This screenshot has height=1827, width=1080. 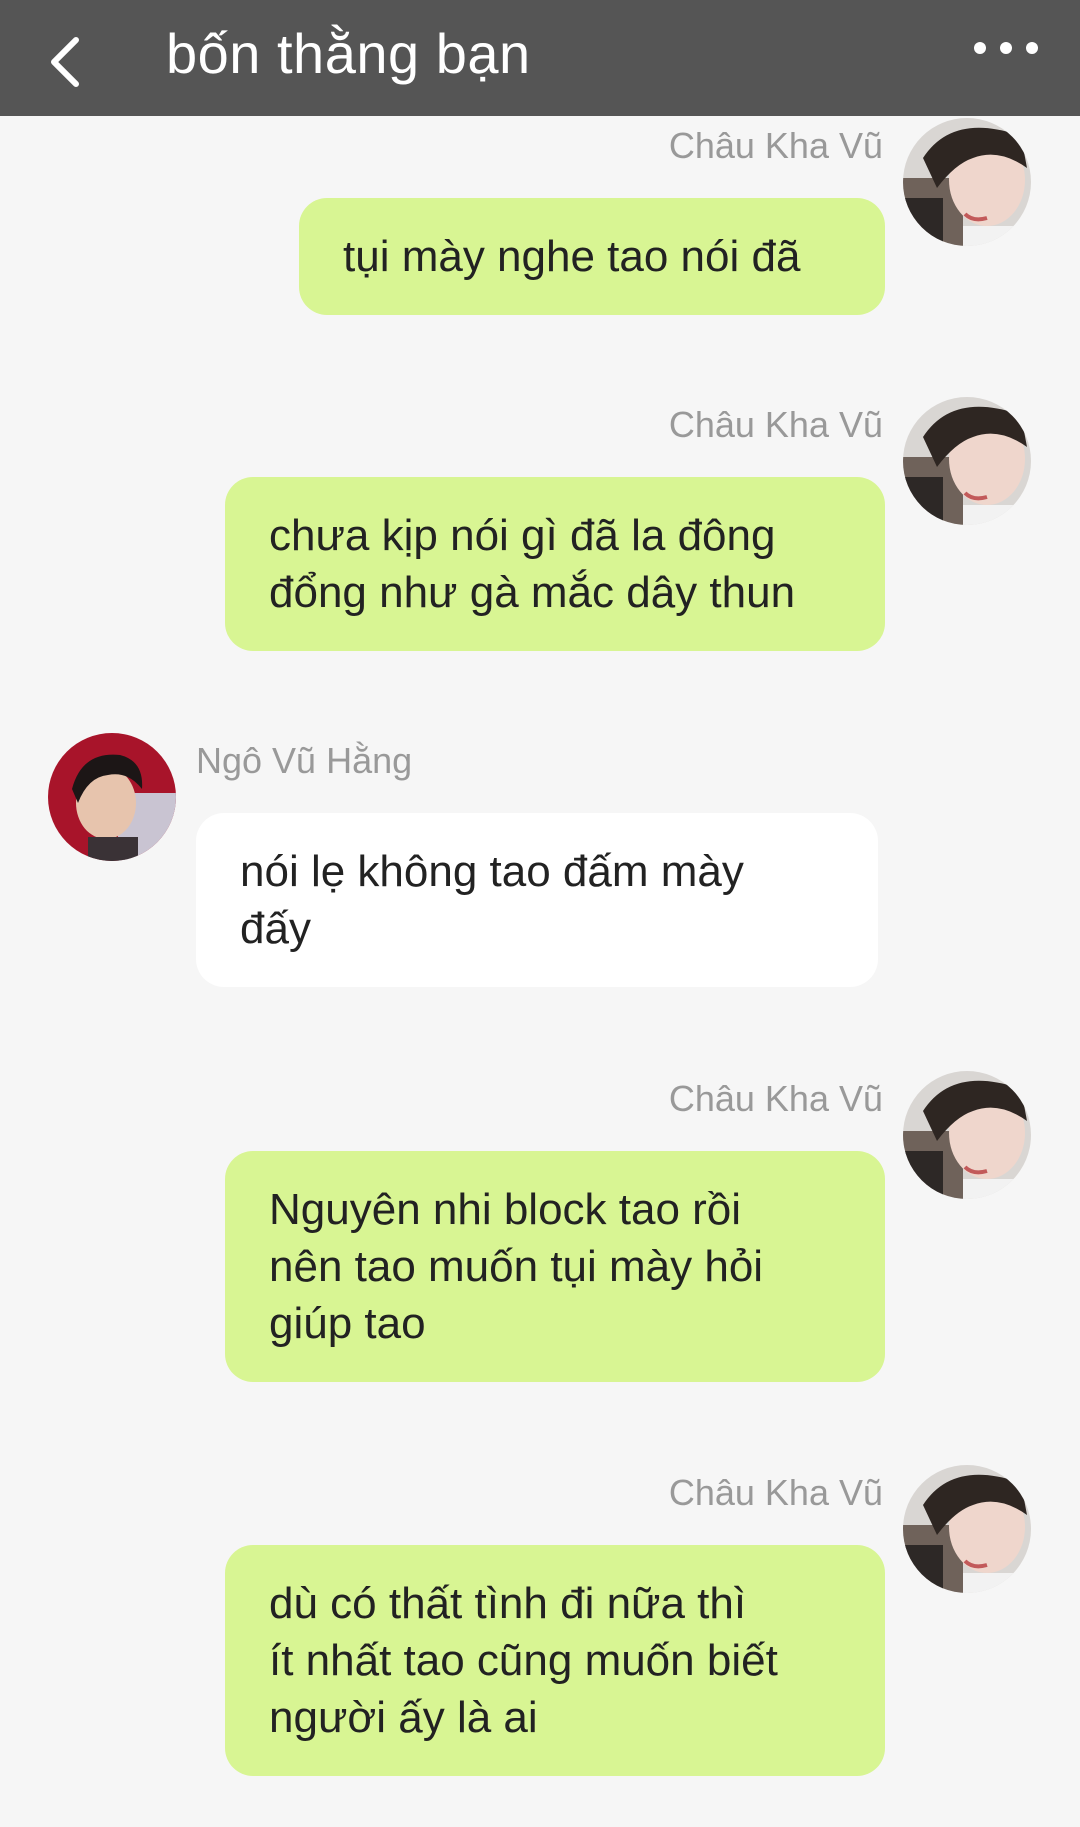 What do you see at coordinates (532, 592) in the screenshot?
I see `message-text-line: đổng như gà mắc dây thun` at bounding box center [532, 592].